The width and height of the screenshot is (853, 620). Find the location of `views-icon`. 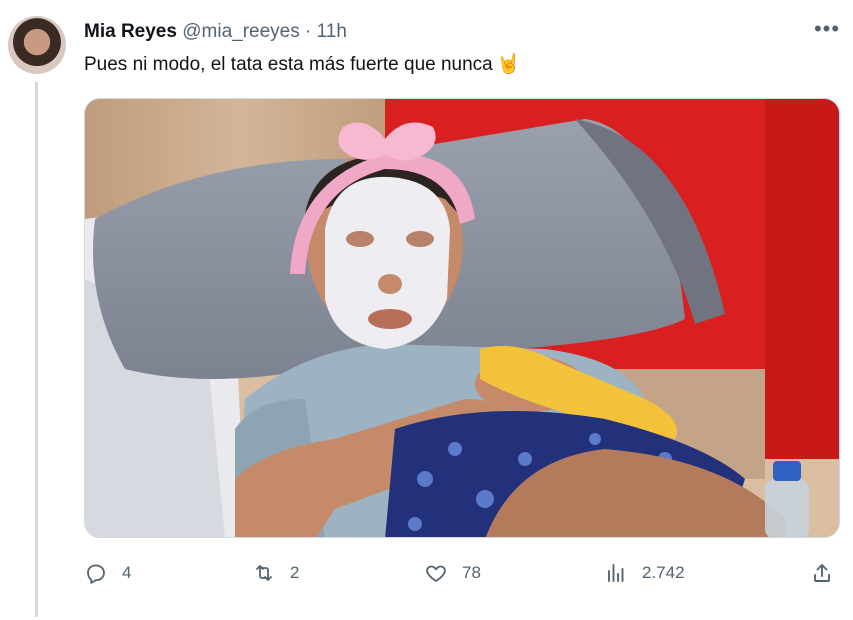

views-icon is located at coordinates (616, 573).